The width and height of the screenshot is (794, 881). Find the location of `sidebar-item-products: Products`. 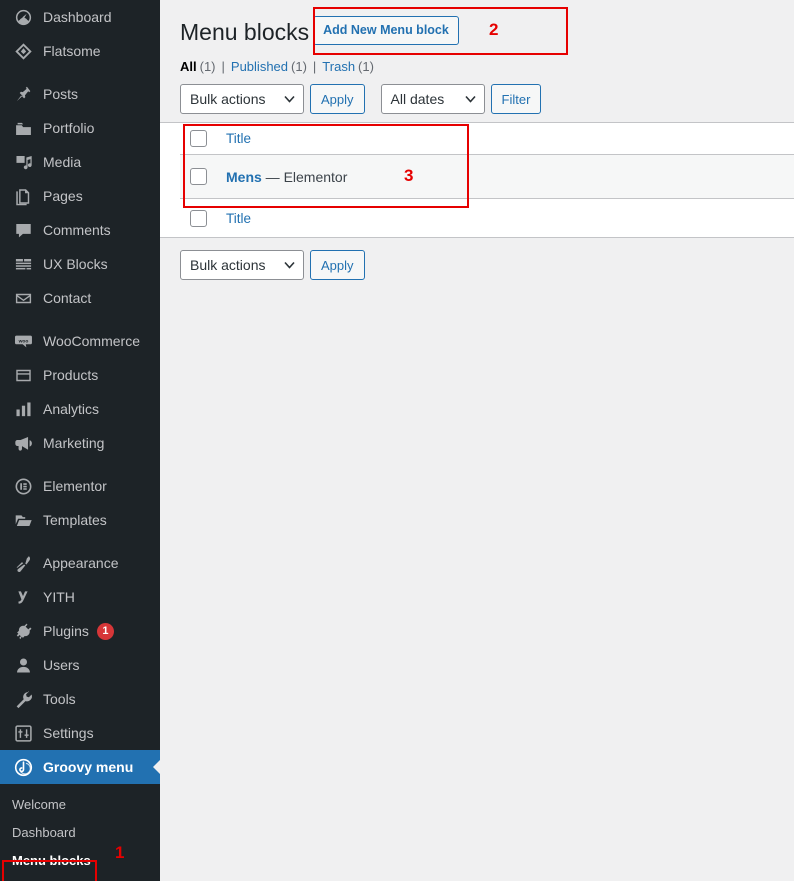

sidebar-item-products: Products is located at coordinates (80, 375).